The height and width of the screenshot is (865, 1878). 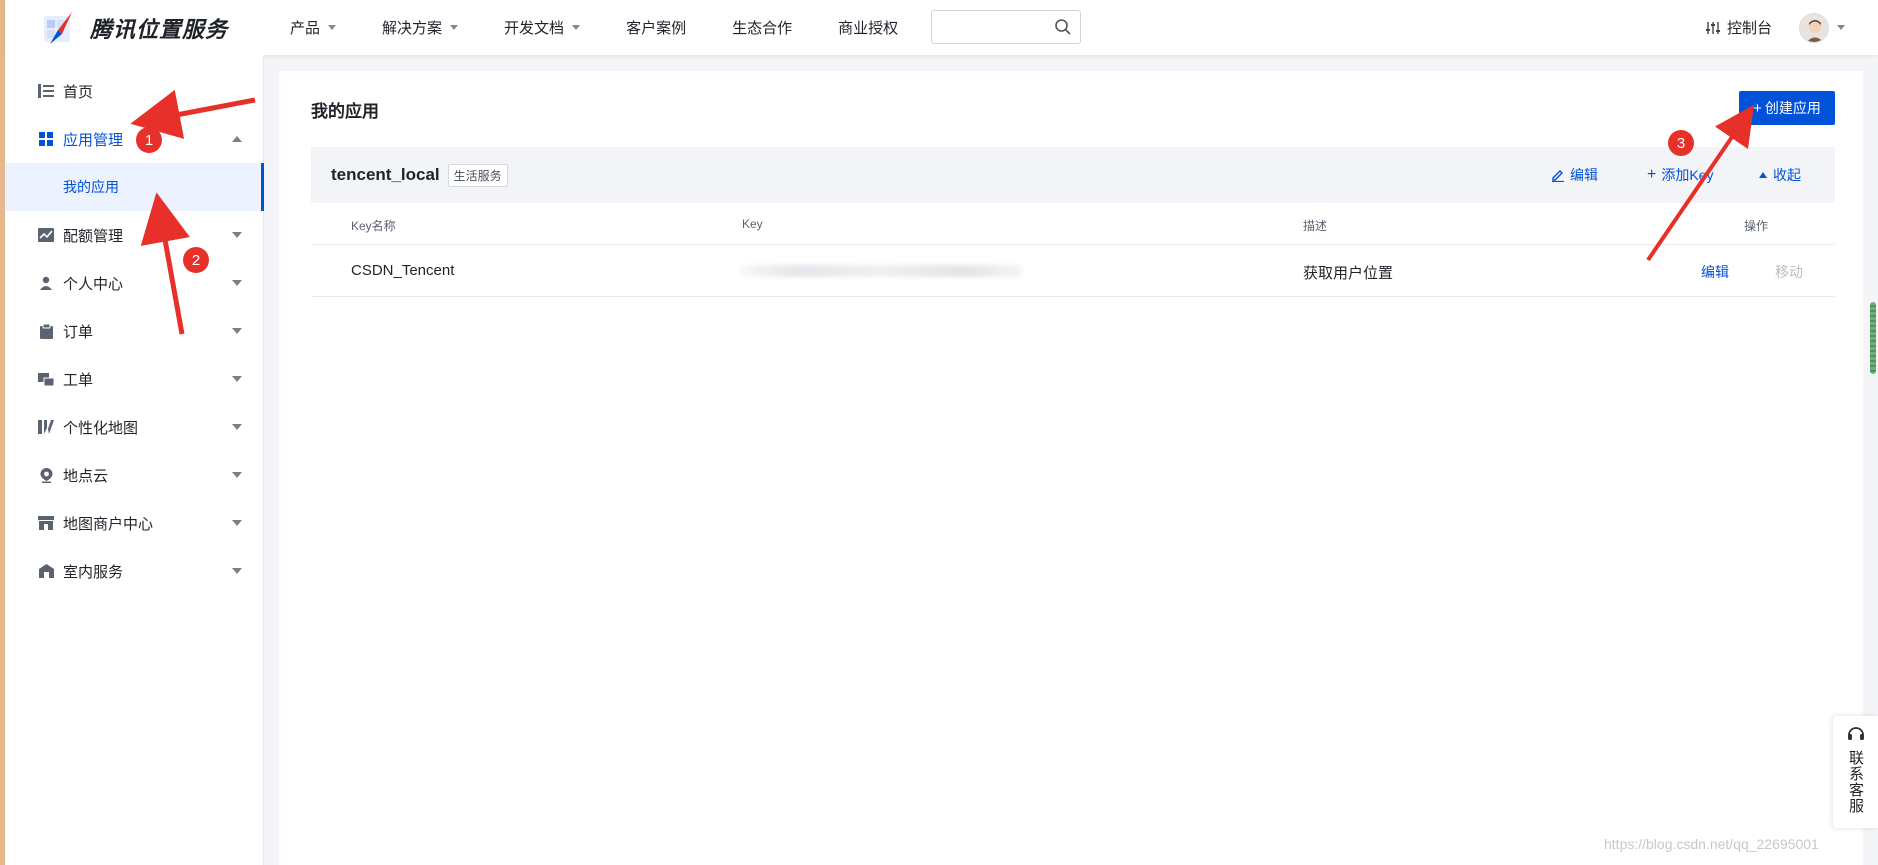 What do you see at coordinates (134, 283) in the screenshot?
I see `sidebar-item-personal: 个人中心` at bounding box center [134, 283].